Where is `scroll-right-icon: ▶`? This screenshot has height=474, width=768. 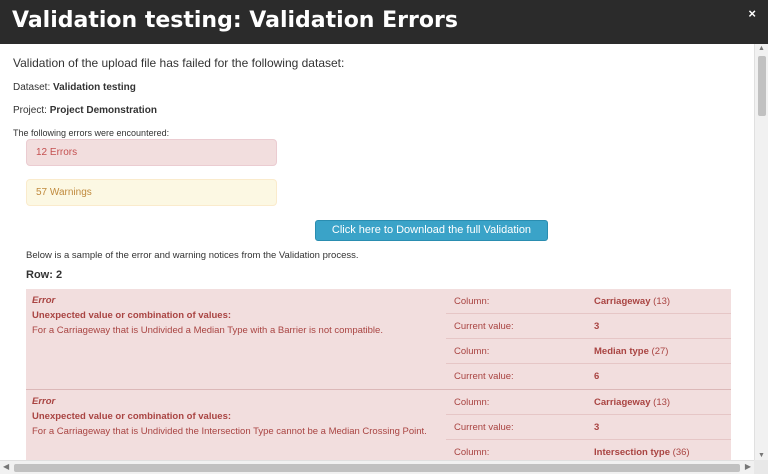
scroll-right-icon: ▶ is located at coordinates (748, 466).